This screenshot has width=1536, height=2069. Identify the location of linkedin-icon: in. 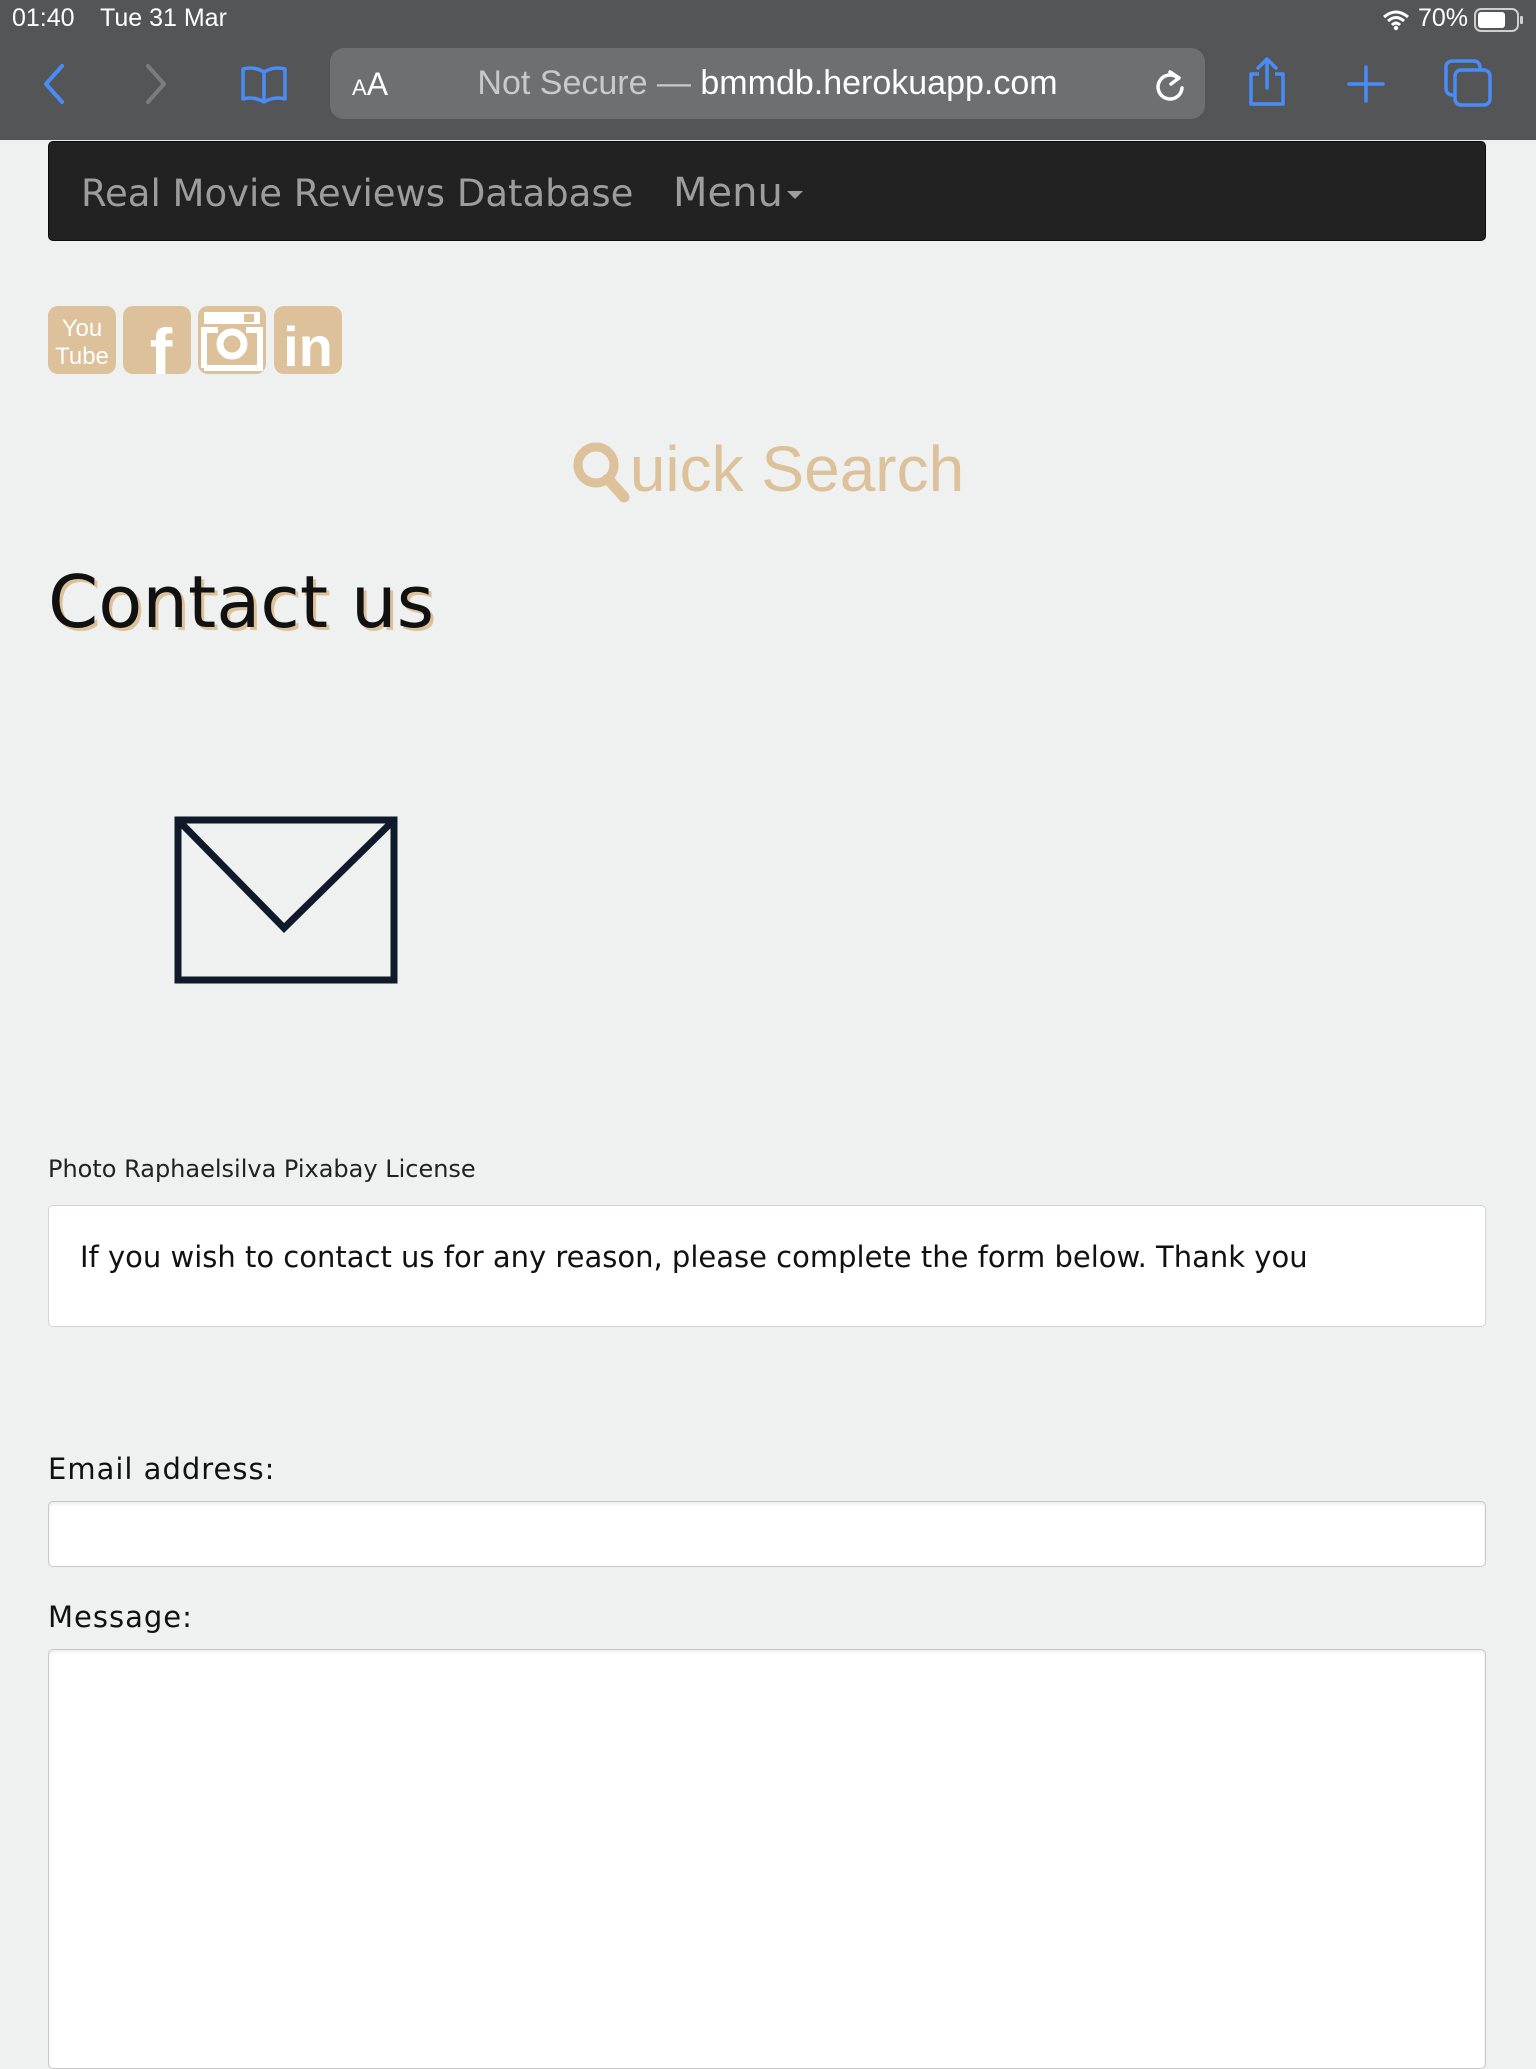
(308, 340).